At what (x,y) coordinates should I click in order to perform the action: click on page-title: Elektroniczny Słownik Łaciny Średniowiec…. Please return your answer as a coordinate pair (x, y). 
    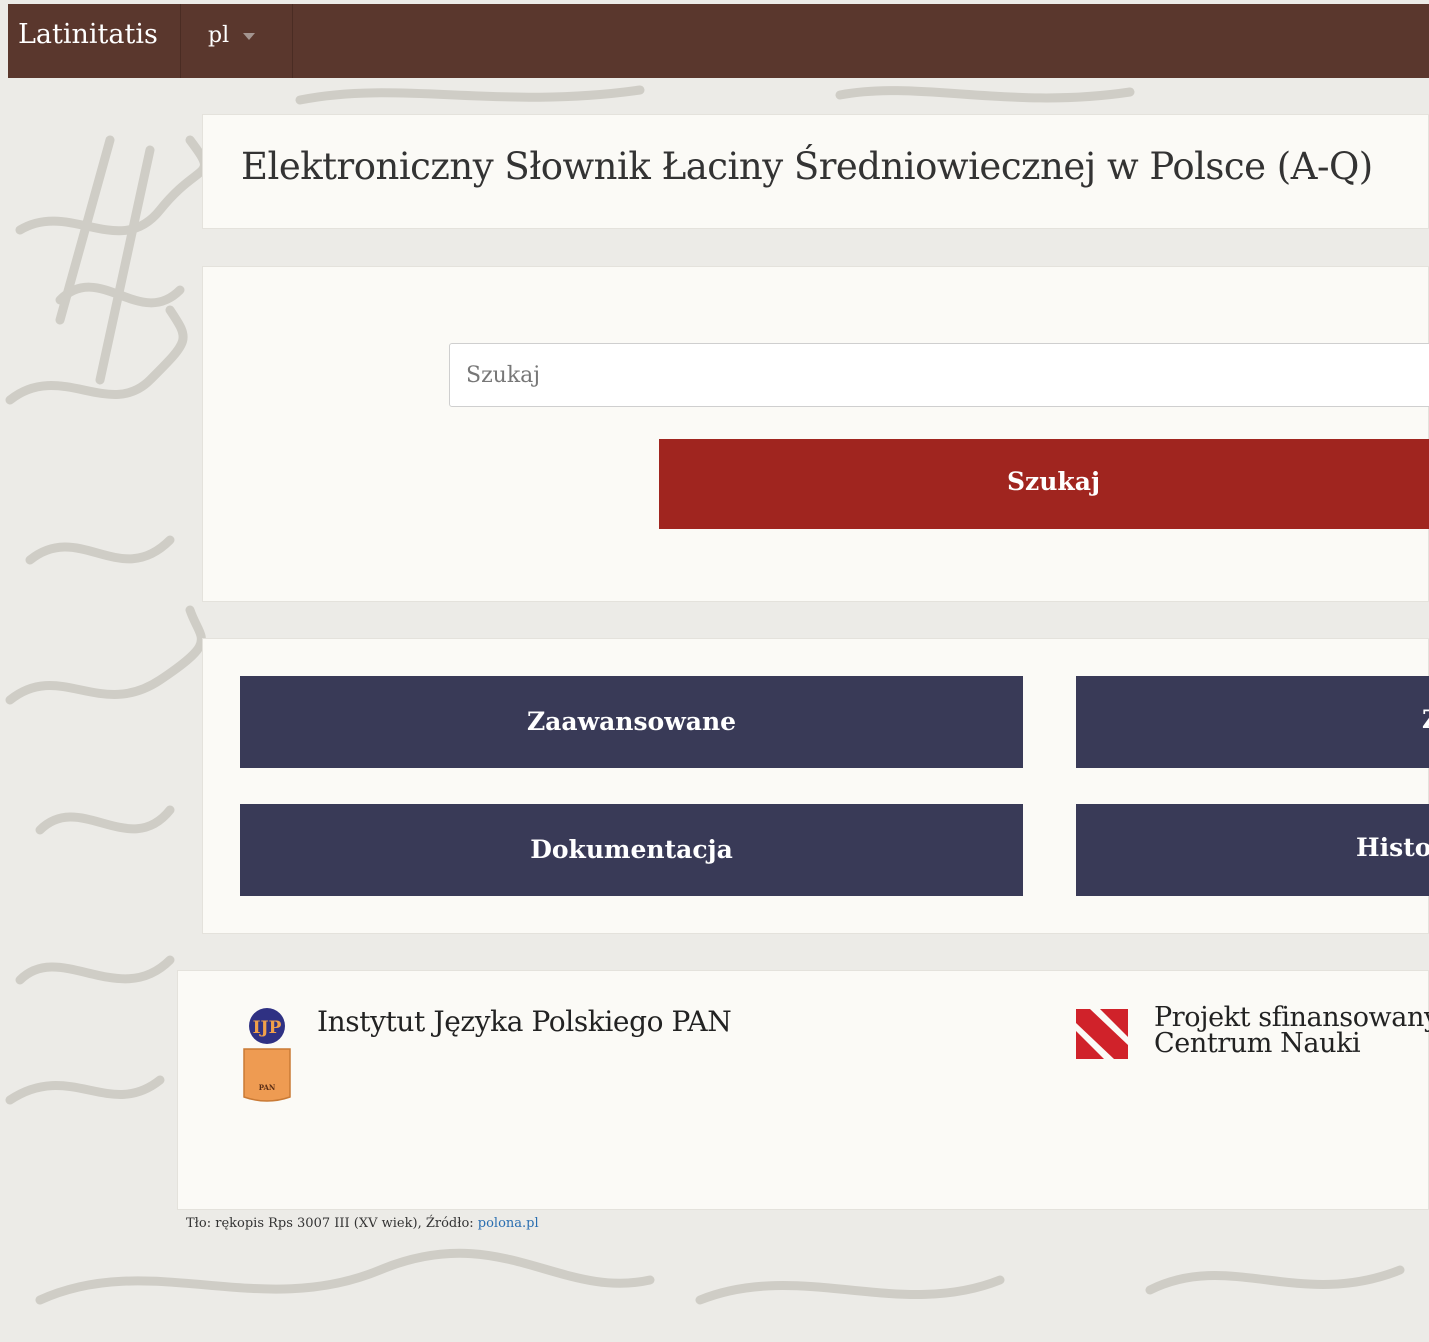
    Looking at the image, I should click on (807, 166).